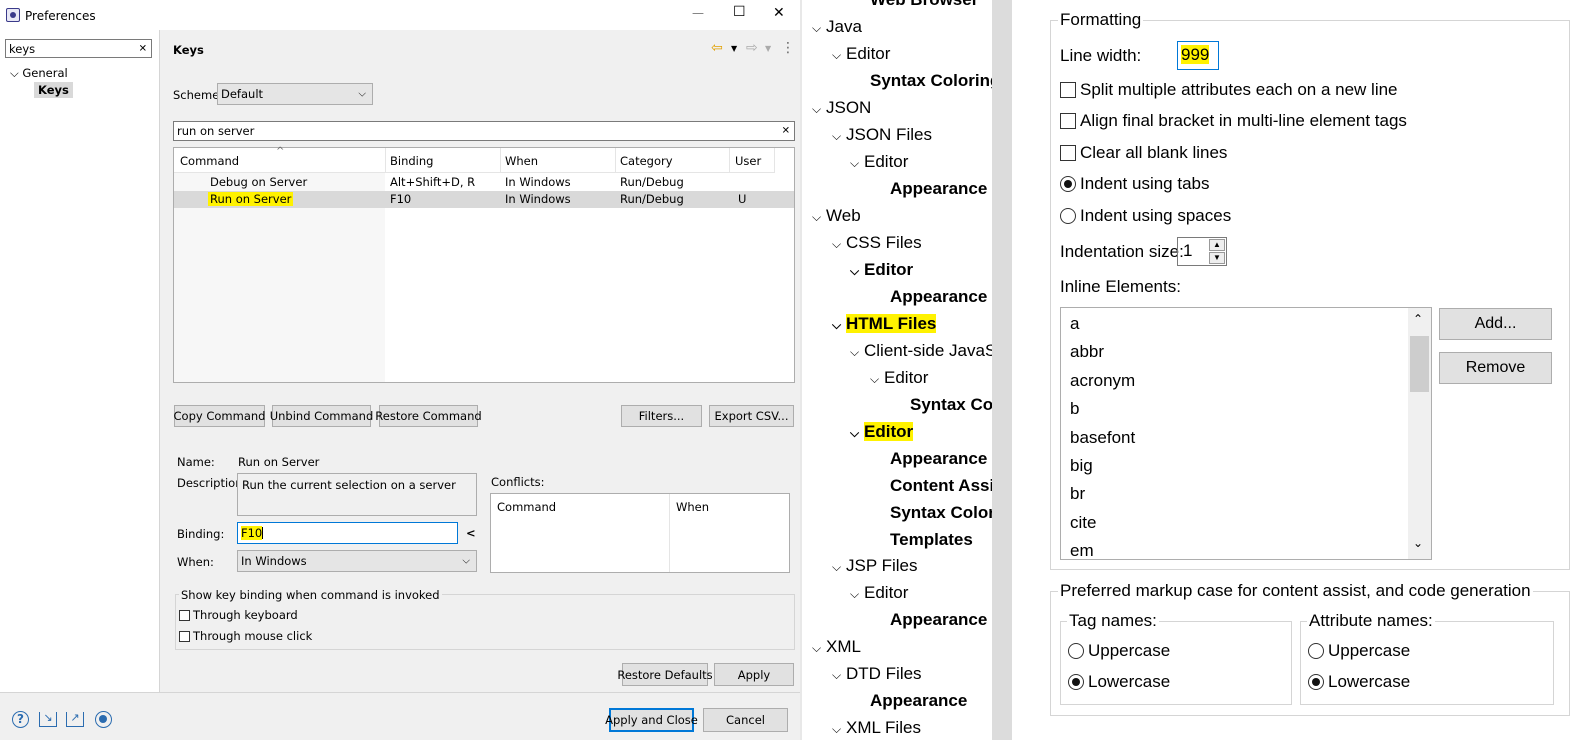  I want to click on tree-item-java: ⌵ Java, so click(837, 27).